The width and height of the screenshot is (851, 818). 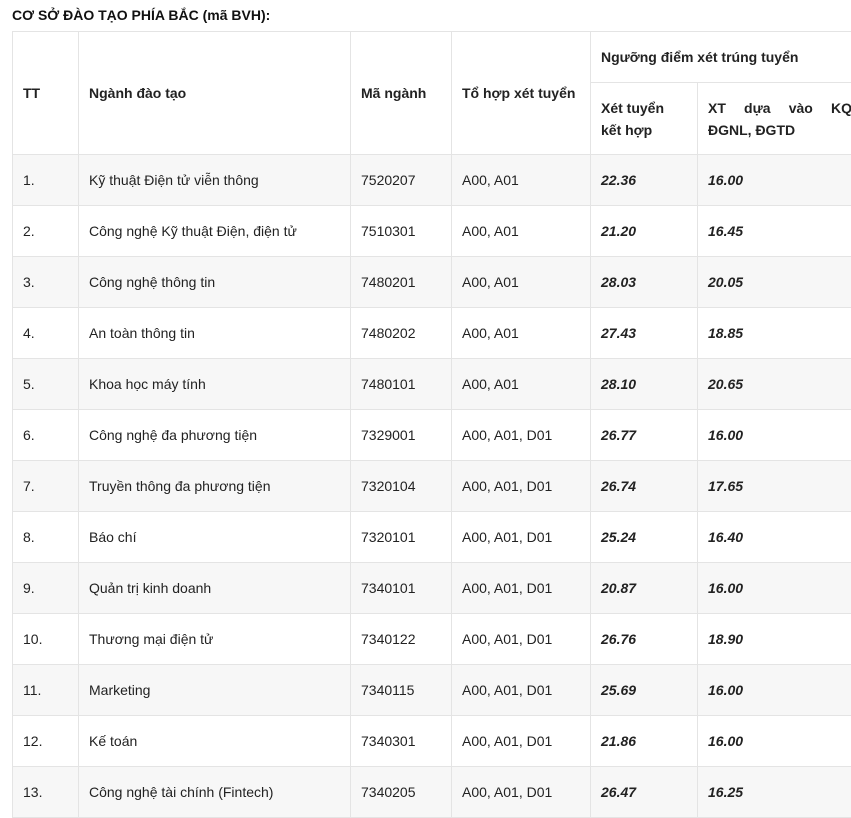 I want to click on cell-major: Công nghệ Kỹ thuật Điện, điện tử, so click(x=215, y=231).